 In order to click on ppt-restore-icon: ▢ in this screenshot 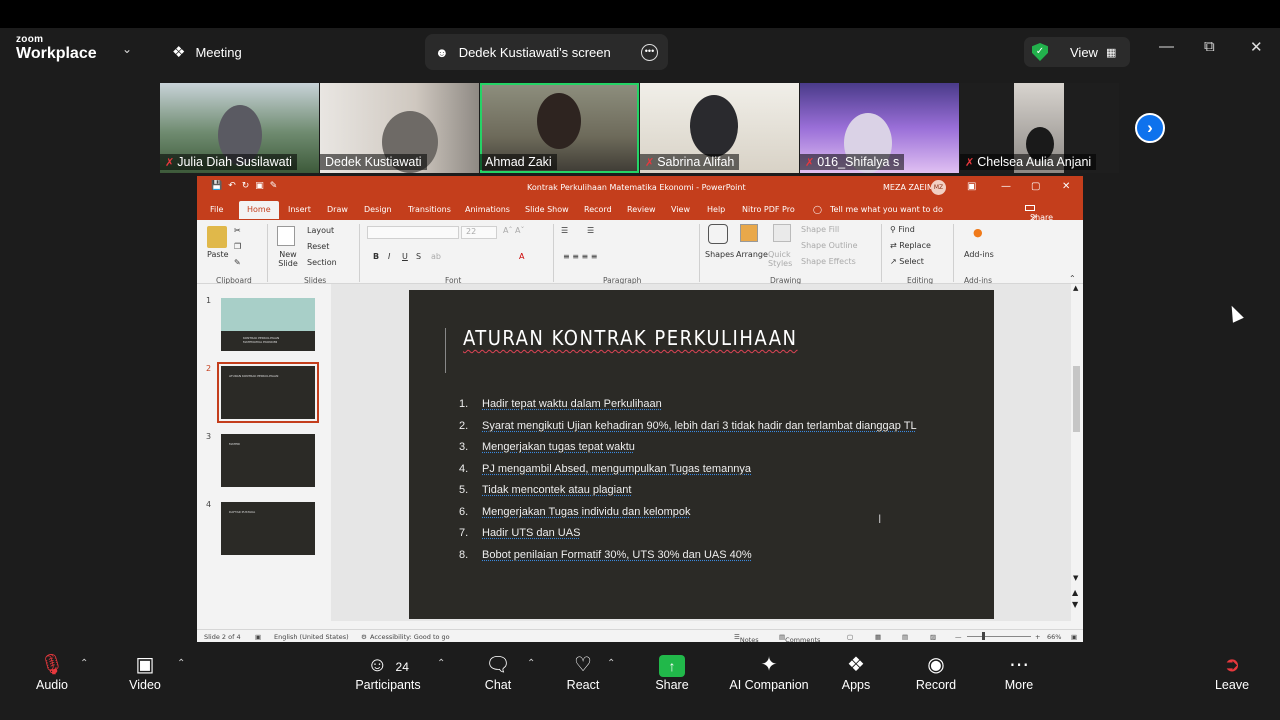, I will do `click(1035, 186)`.